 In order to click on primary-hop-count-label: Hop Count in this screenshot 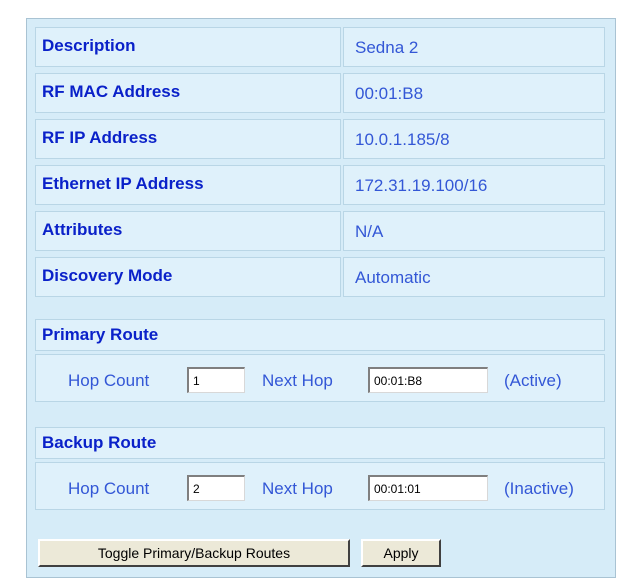, I will do `click(109, 380)`.